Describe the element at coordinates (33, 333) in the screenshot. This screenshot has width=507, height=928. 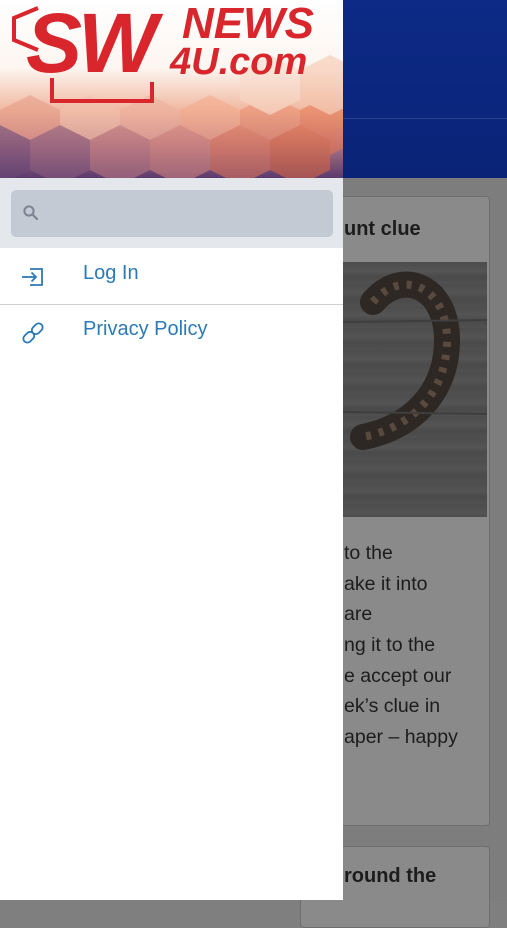
I see `link-icon` at that location.